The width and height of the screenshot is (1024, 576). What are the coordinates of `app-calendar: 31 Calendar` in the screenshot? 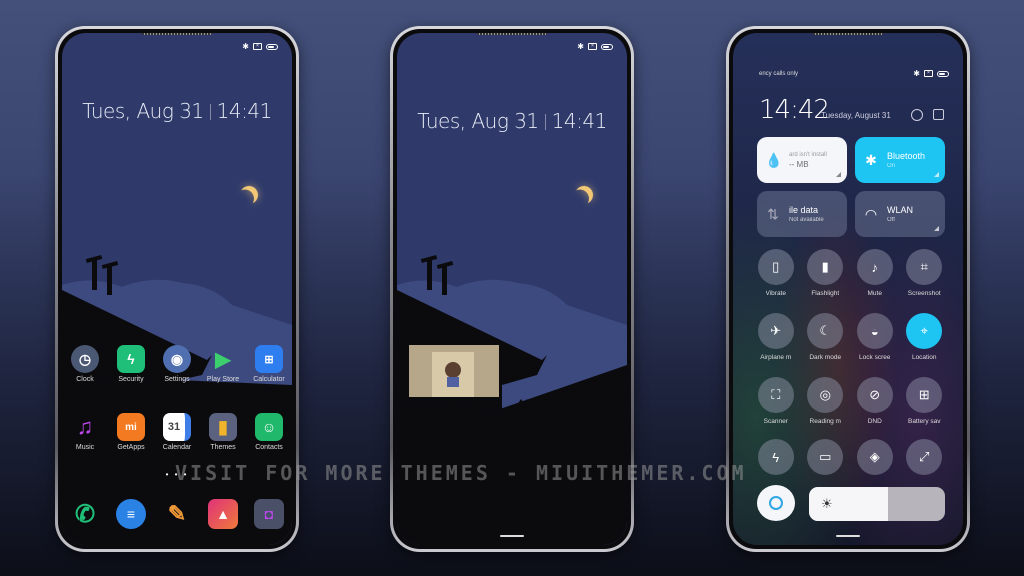 It's located at (177, 432).